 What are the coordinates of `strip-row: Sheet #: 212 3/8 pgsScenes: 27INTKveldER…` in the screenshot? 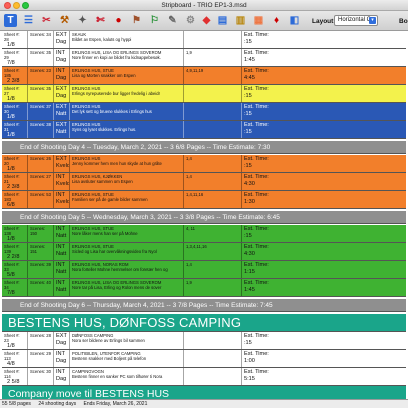 It's located at (204, 182).